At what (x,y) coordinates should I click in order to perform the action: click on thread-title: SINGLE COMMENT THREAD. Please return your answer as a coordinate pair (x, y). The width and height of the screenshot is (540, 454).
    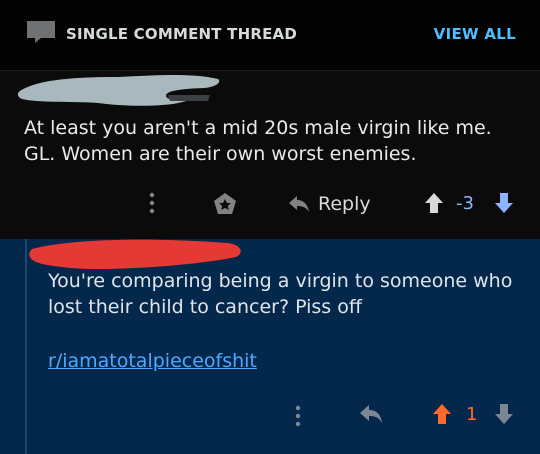
    Looking at the image, I should click on (181, 34).